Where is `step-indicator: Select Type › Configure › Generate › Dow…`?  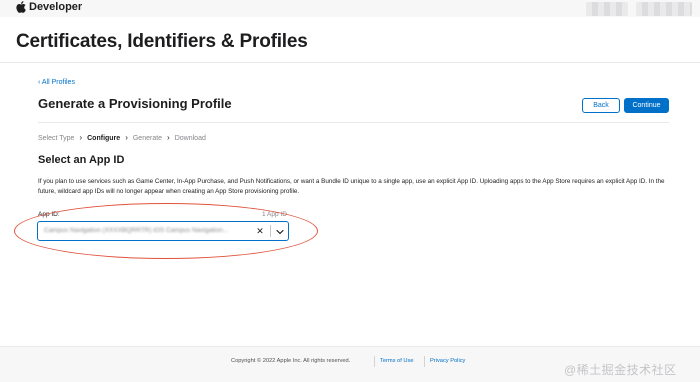
step-indicator: Select Type › Configure › Generate › Dow… is located at coordinates (122, 138).